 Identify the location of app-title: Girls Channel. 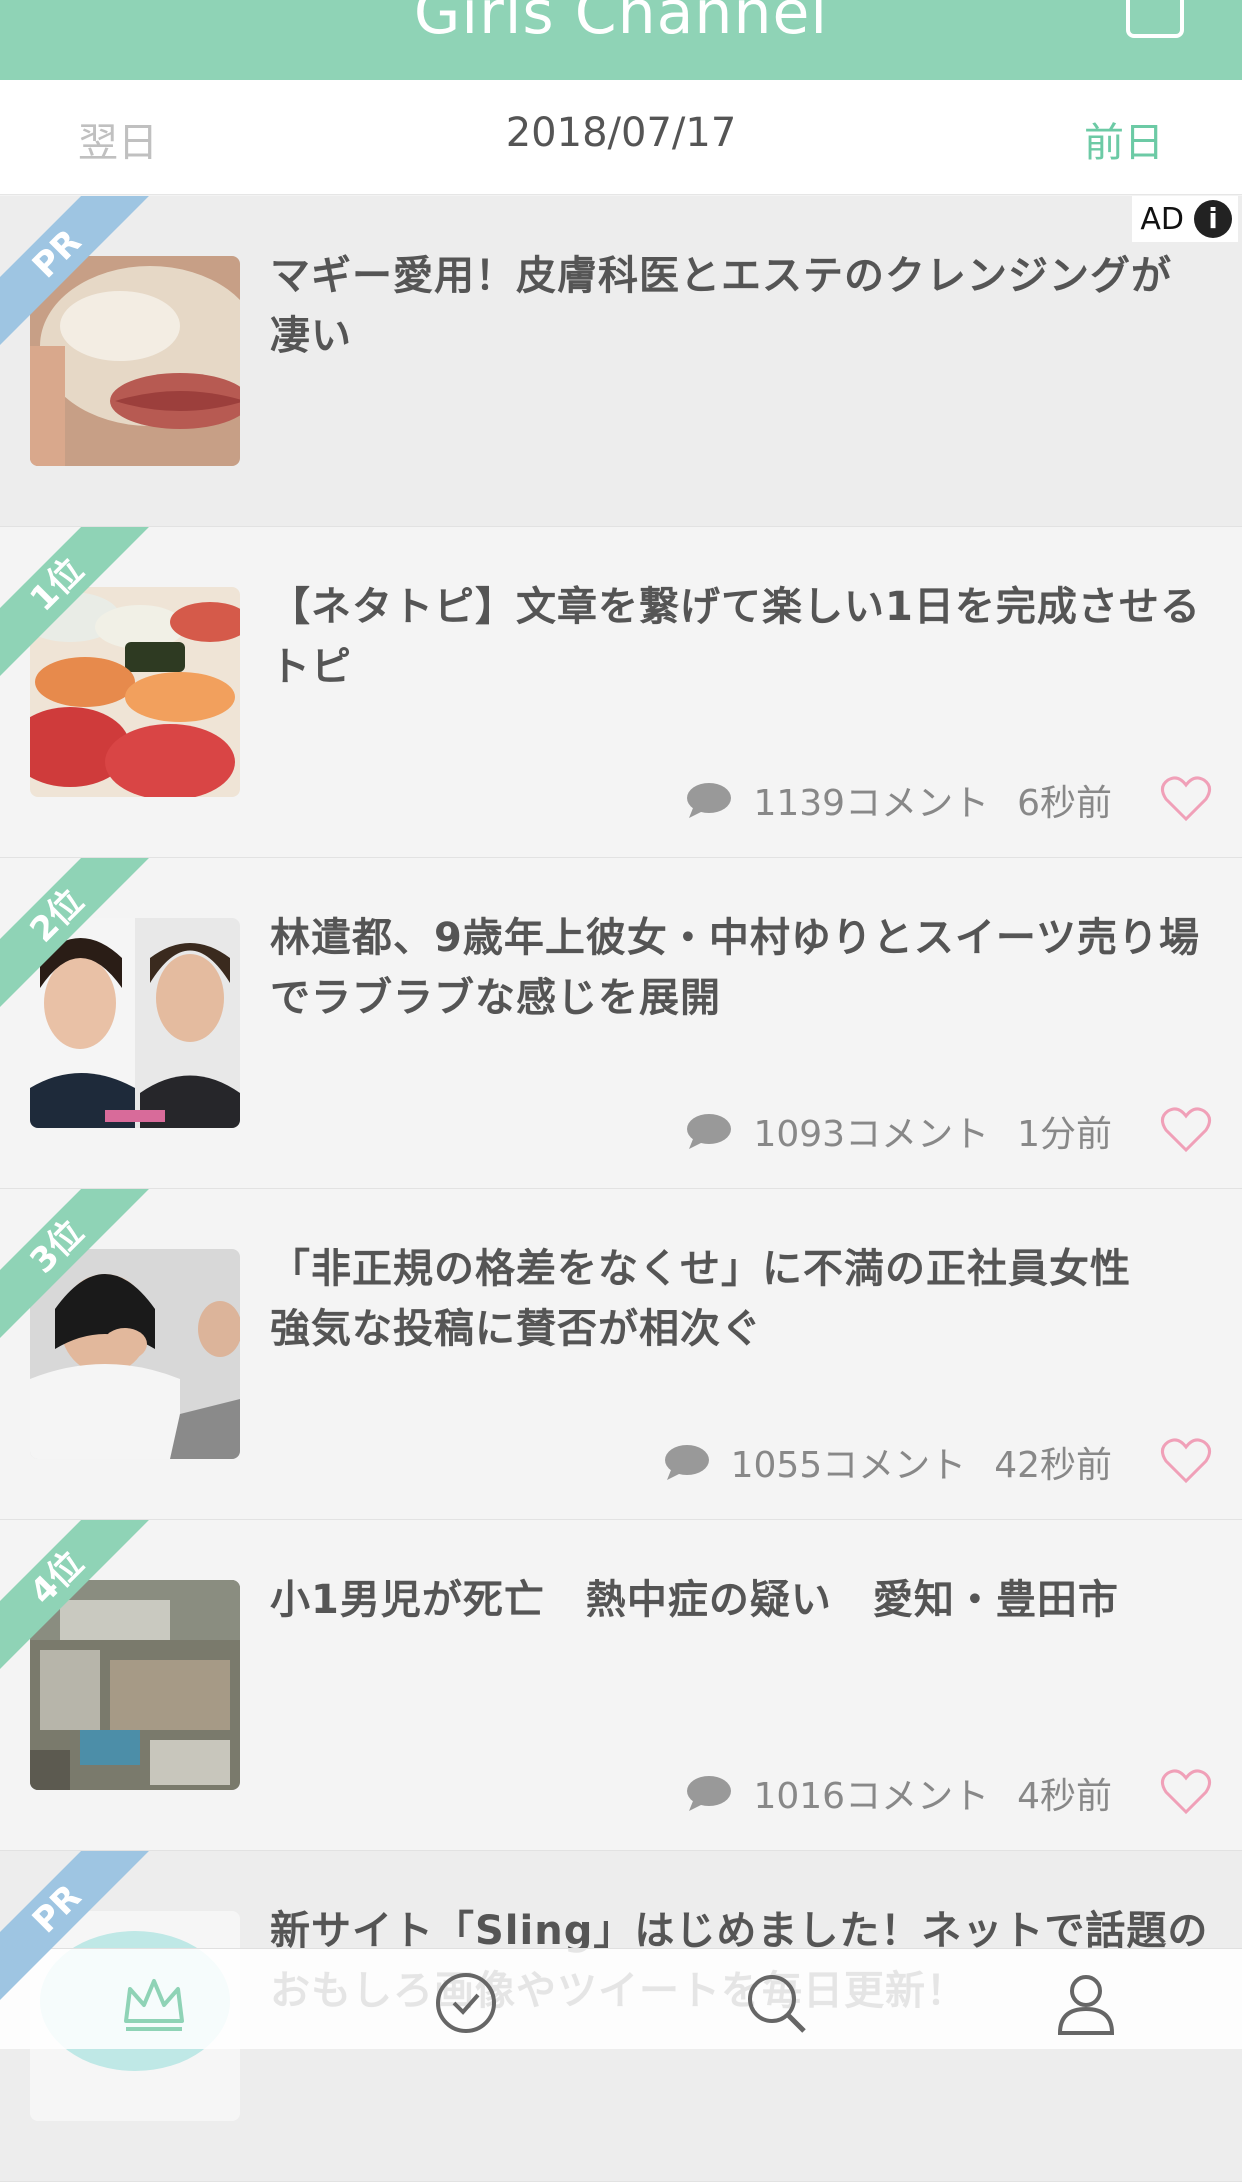
(621, 24).